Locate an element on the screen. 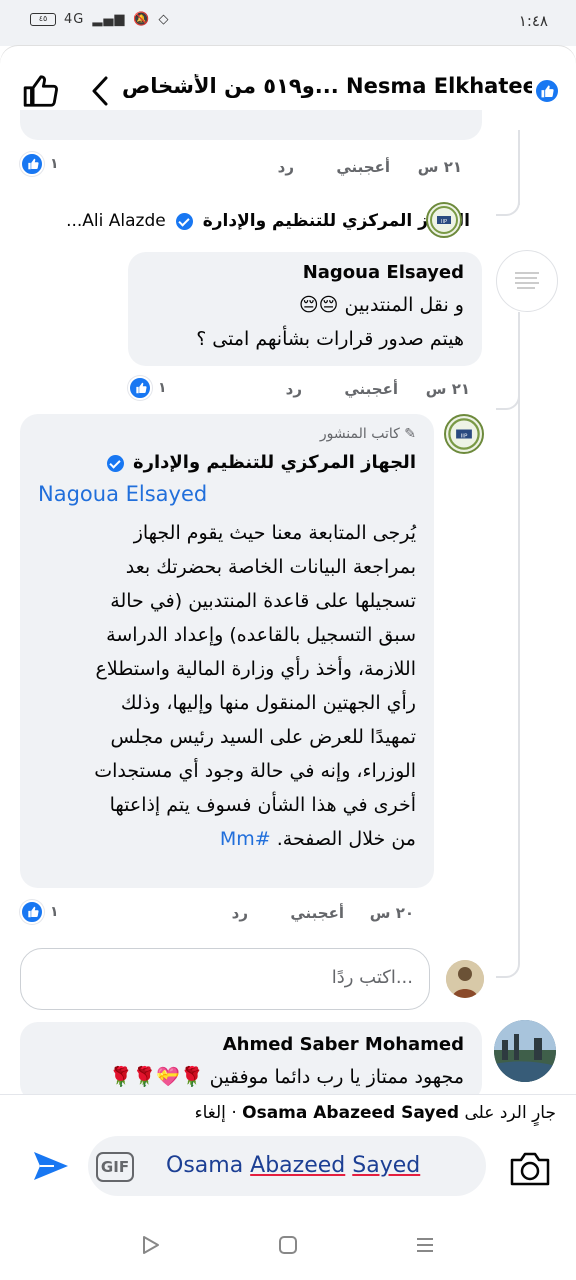  body-line: يُرجى المتابعة معنا حيث يقوم الجهاز is located at coordinates (274, 533).